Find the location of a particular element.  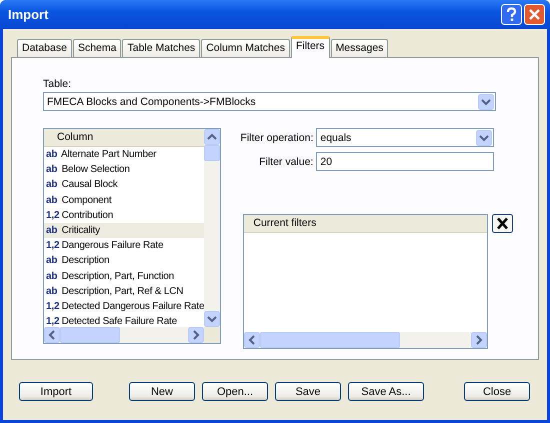

tab: Table Matches is located at coordinates (161, 48).